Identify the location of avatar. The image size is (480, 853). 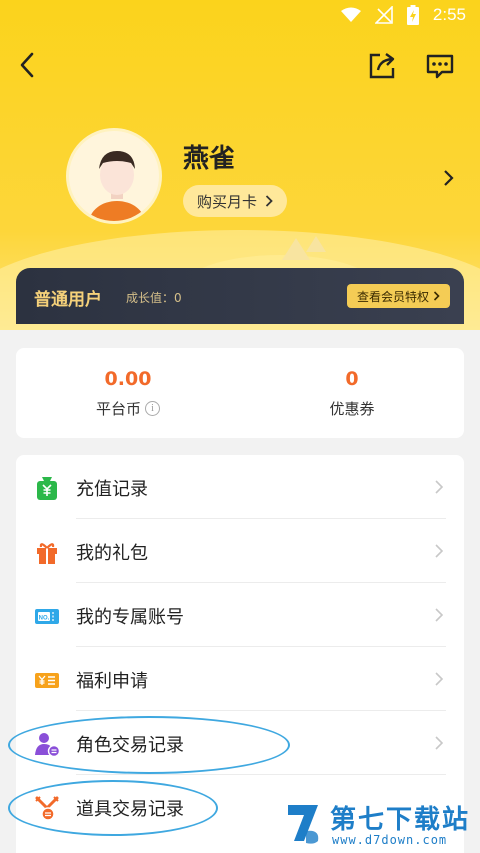
(114, 176).